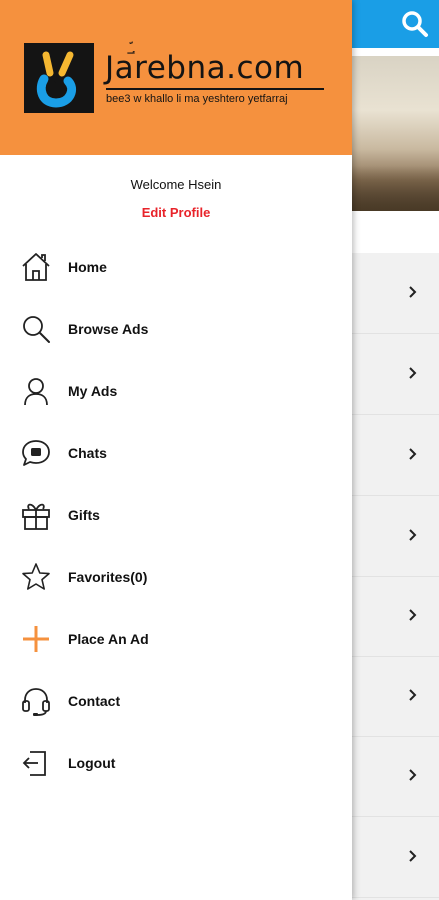  Describe the element at coordinates (93, 391) in the screenshot. I see `menu-item-label: My Ads` at that location.